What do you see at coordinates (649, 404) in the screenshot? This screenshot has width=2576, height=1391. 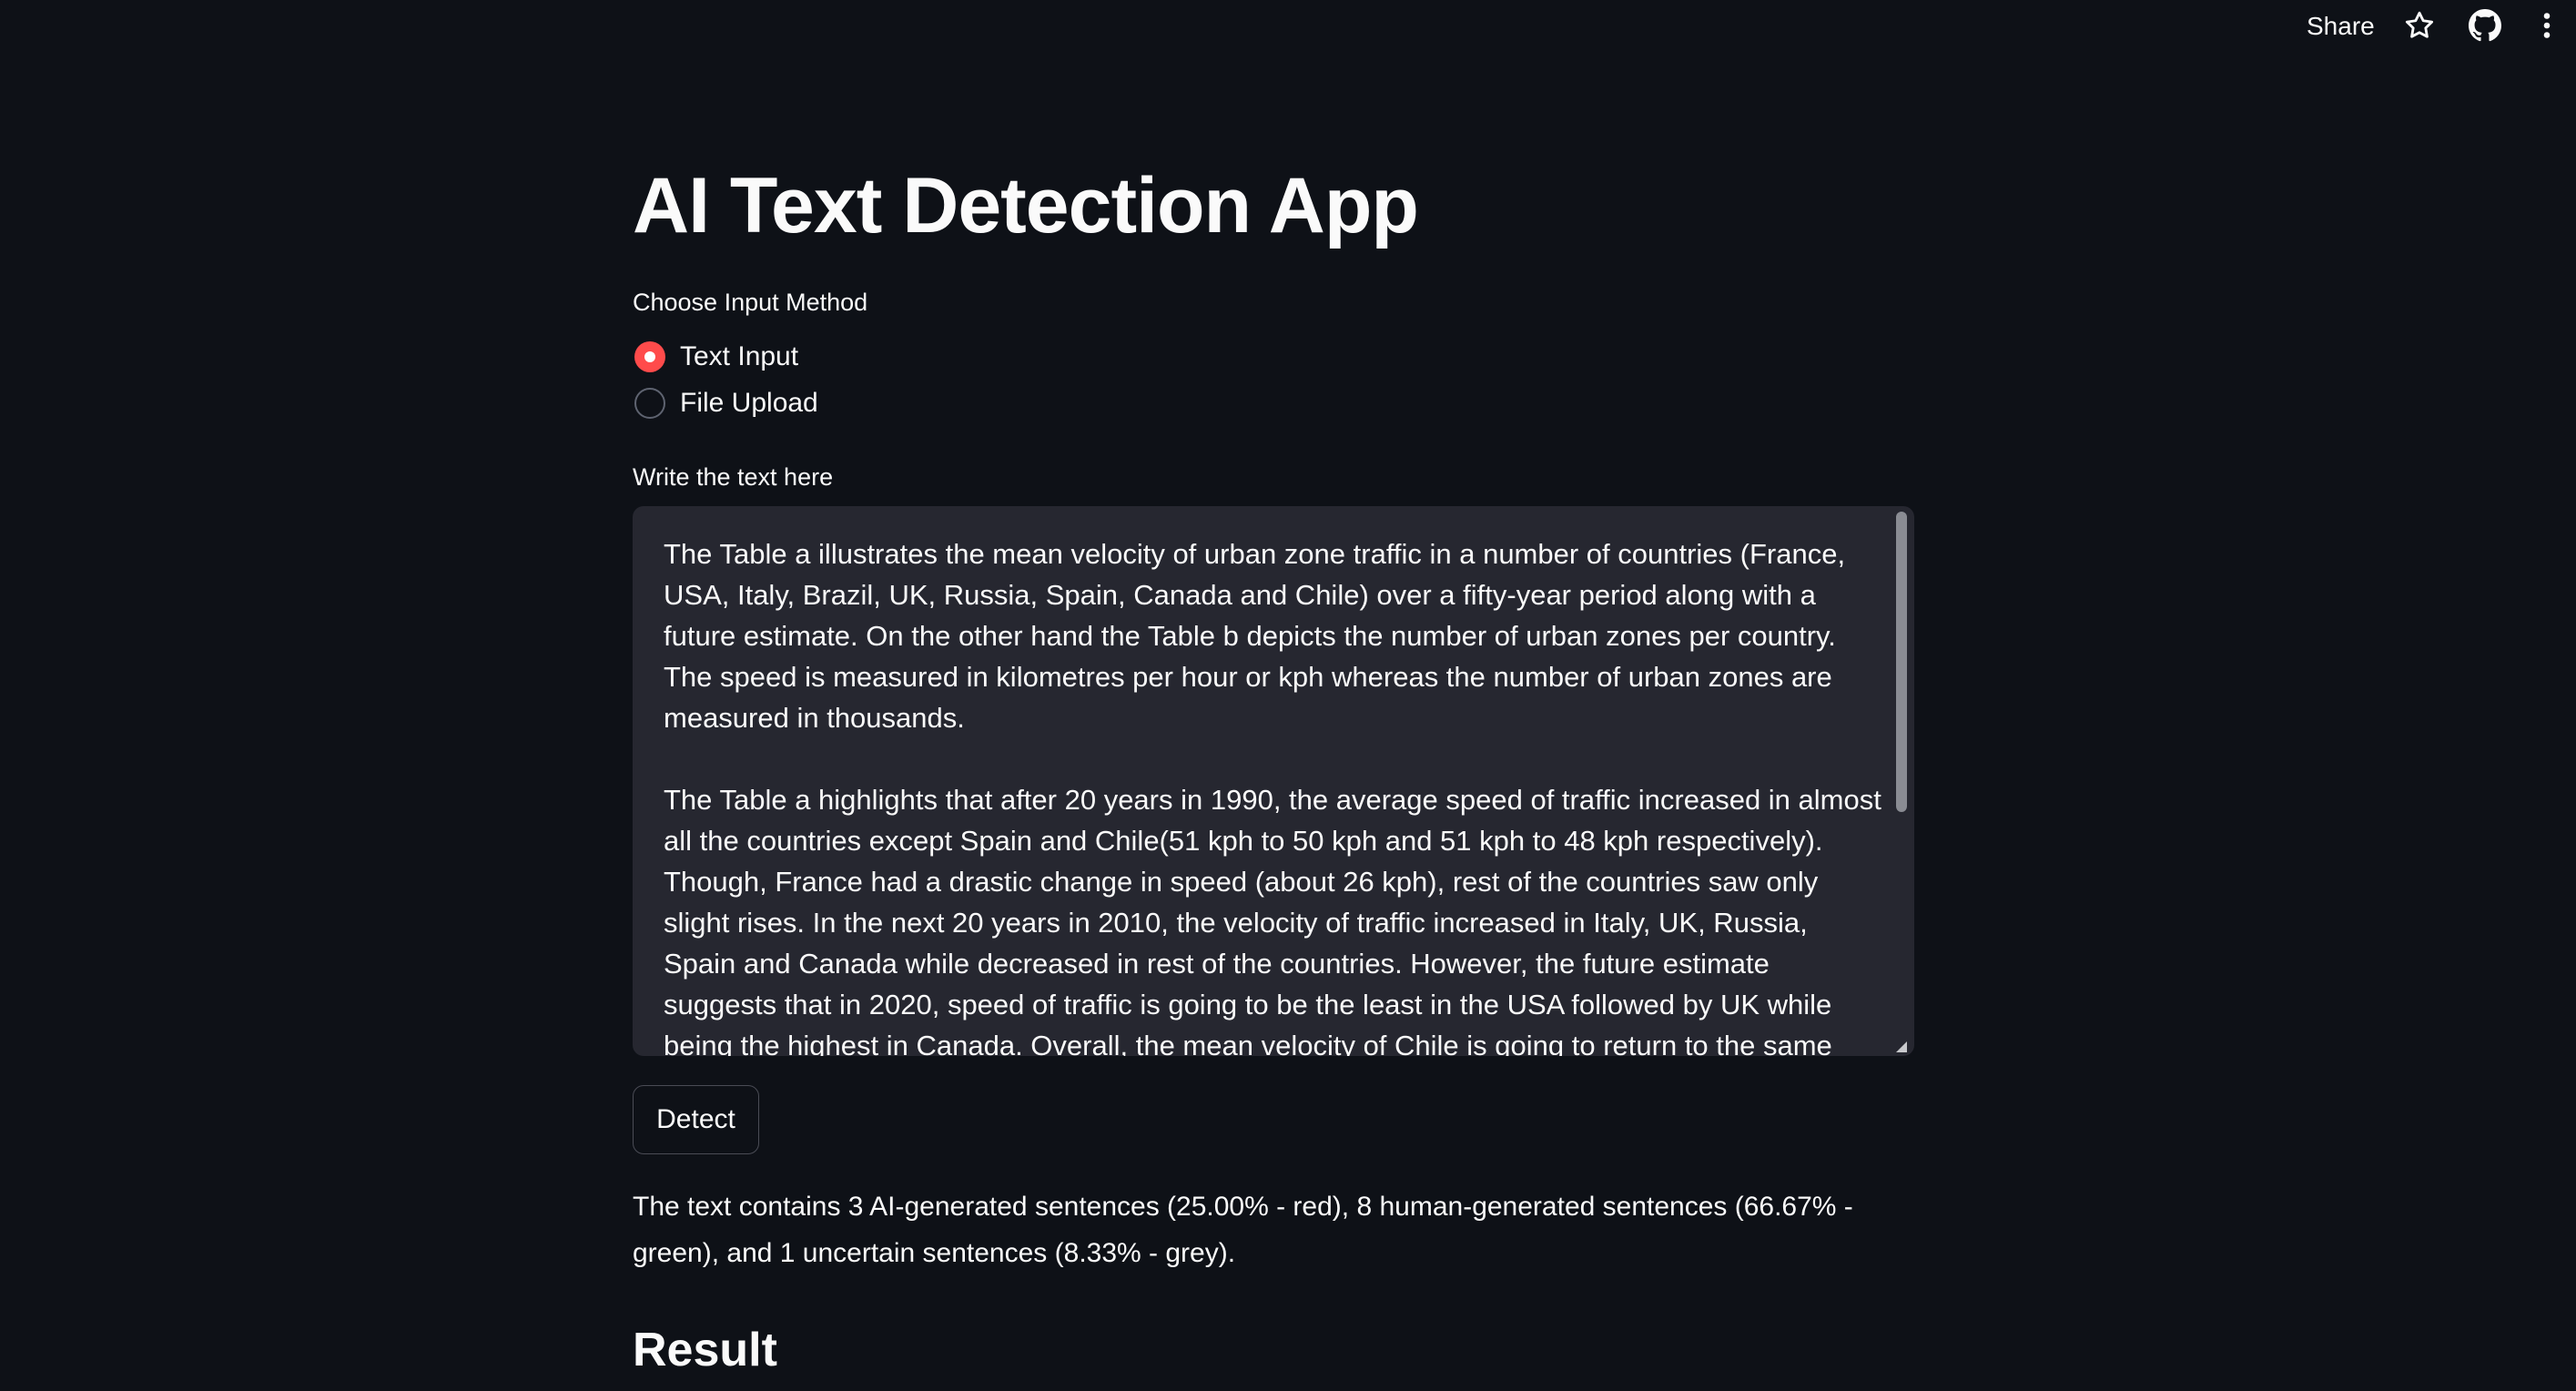 I see `radio-unchecked-icon` at bounding box center [649, 404].